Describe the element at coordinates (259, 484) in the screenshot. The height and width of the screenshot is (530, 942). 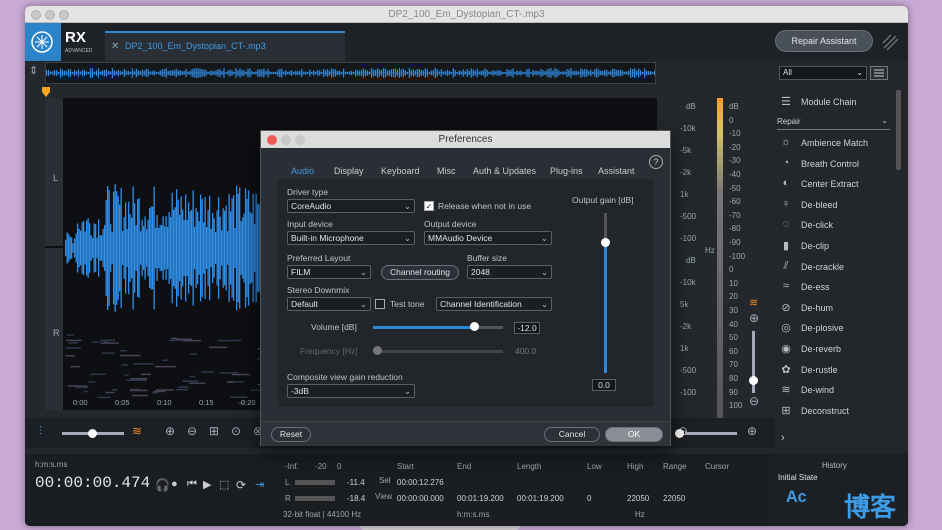
I see `follow-playhead-icon: ⇥` at that location.